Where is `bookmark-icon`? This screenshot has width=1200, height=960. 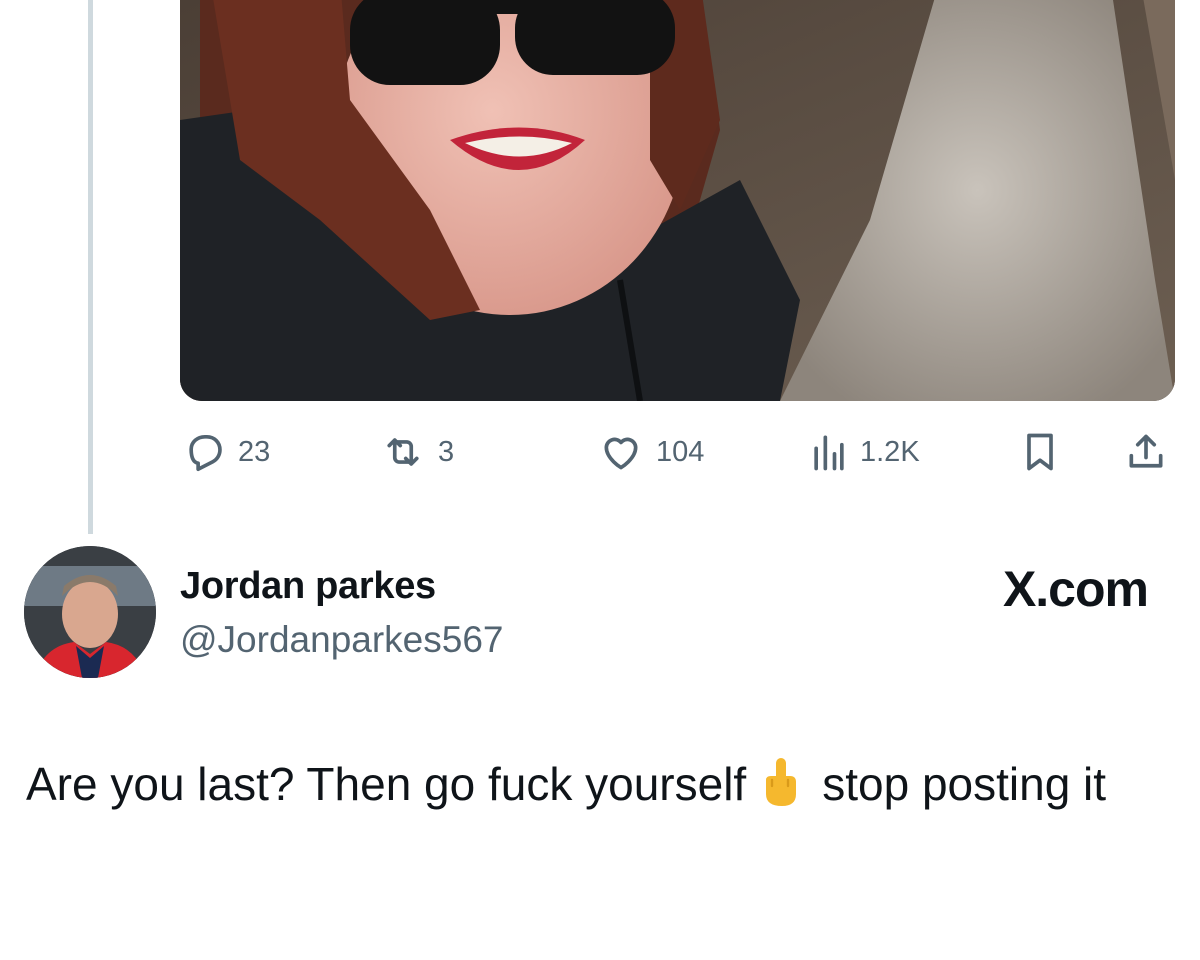
bookmark-icon is located at coordinates (1040, 452).